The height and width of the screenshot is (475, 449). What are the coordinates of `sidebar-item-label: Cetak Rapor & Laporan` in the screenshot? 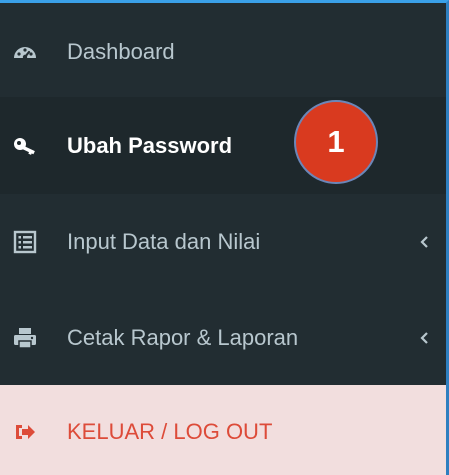 It's located at (183, 337).